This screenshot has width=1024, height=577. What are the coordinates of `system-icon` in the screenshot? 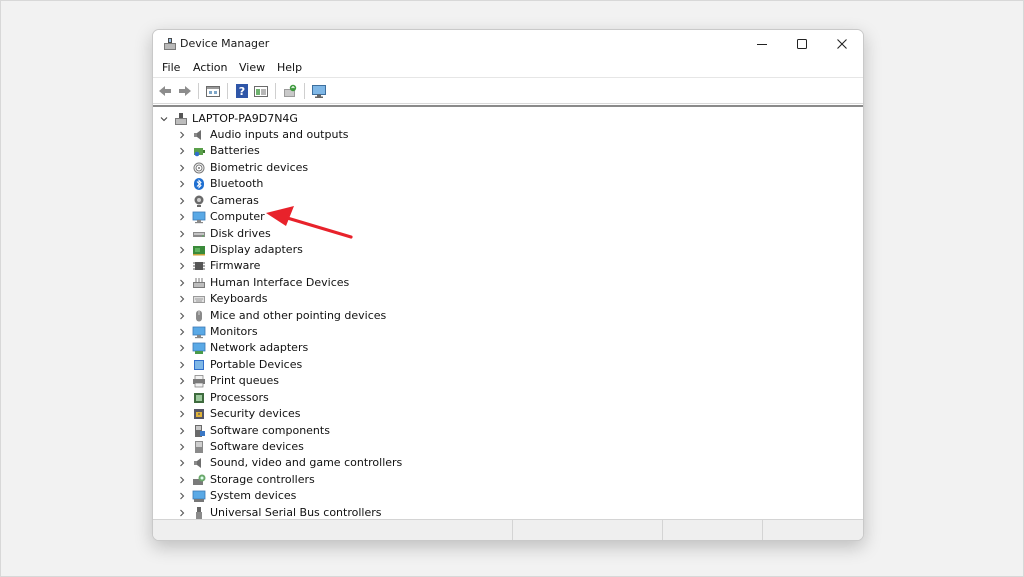 It's located at (199, 496).